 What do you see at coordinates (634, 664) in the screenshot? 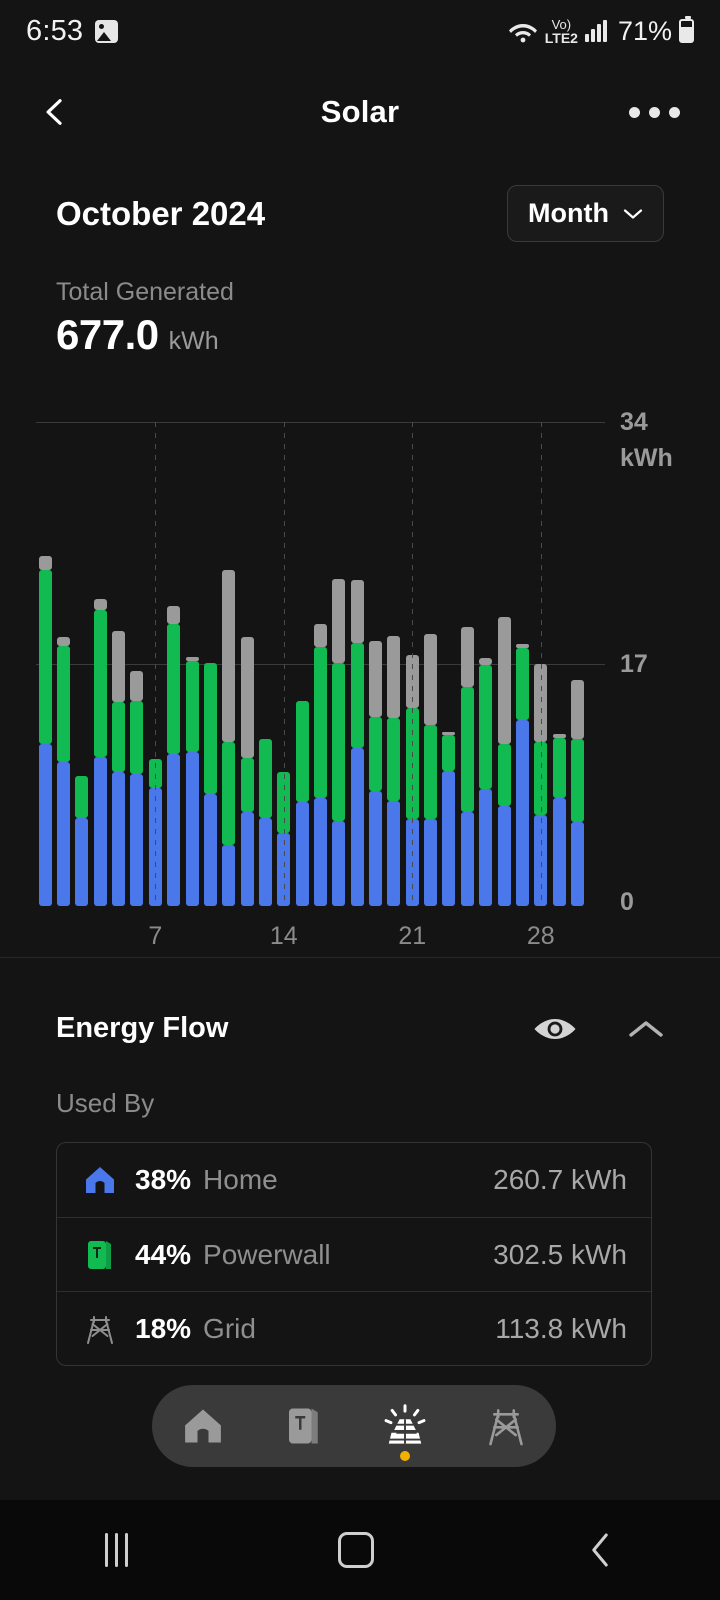
I see `chart-y-tick-17: 17` at bounding box center [634, 664].